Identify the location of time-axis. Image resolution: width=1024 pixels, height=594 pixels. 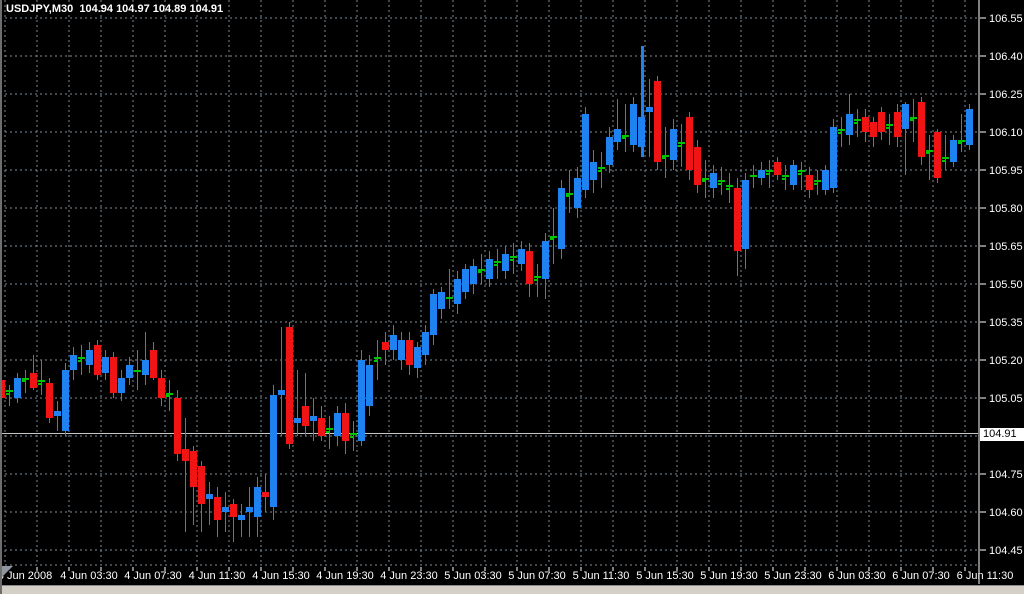
(489, 576).